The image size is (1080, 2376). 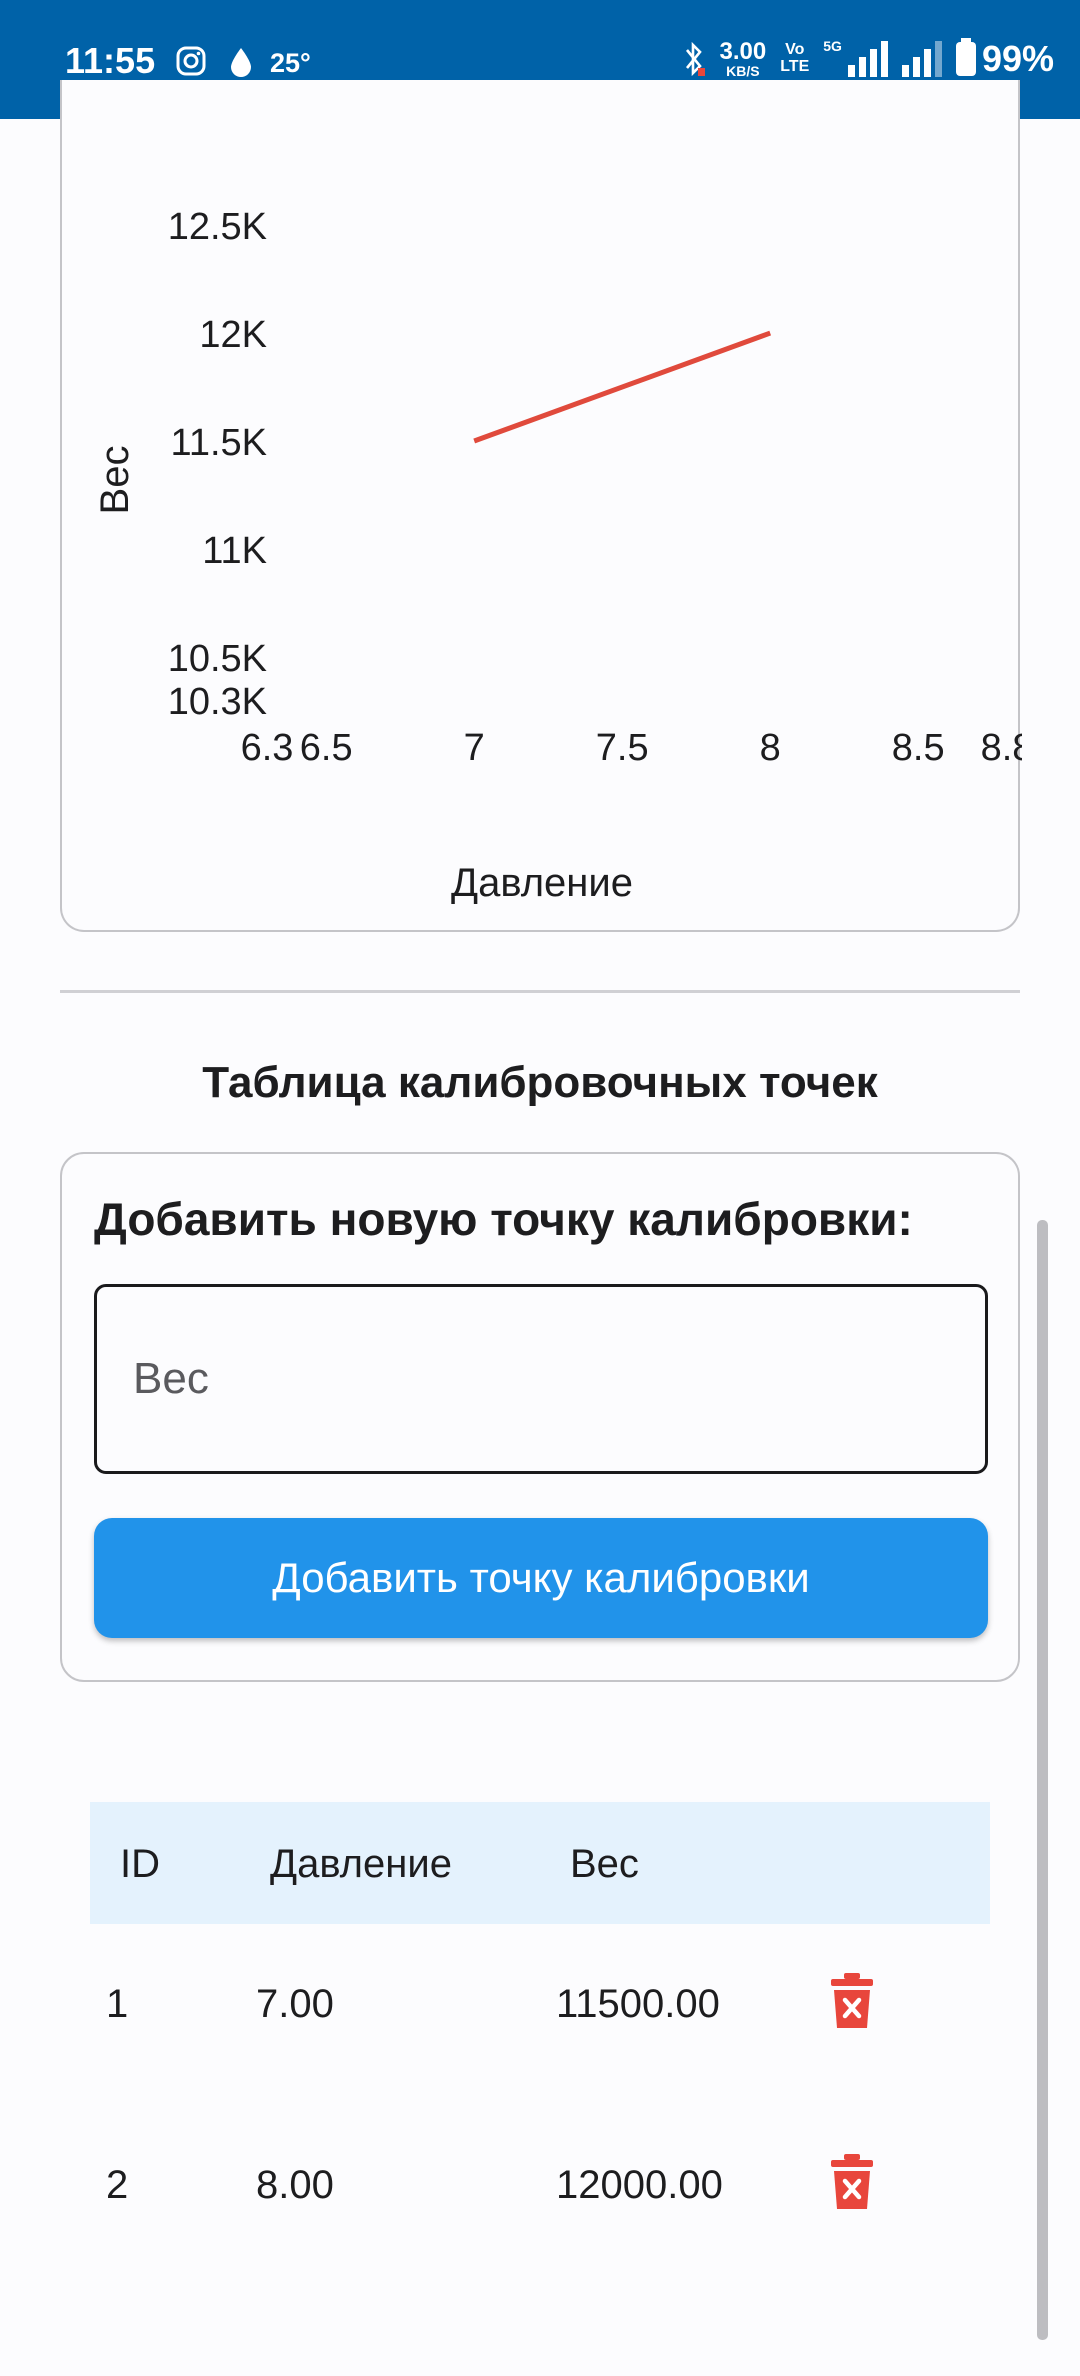 What do you see at coordinates (110, 60) in the screenshot?
I see `status-time: 11:55` at bounding box center [110, 60].